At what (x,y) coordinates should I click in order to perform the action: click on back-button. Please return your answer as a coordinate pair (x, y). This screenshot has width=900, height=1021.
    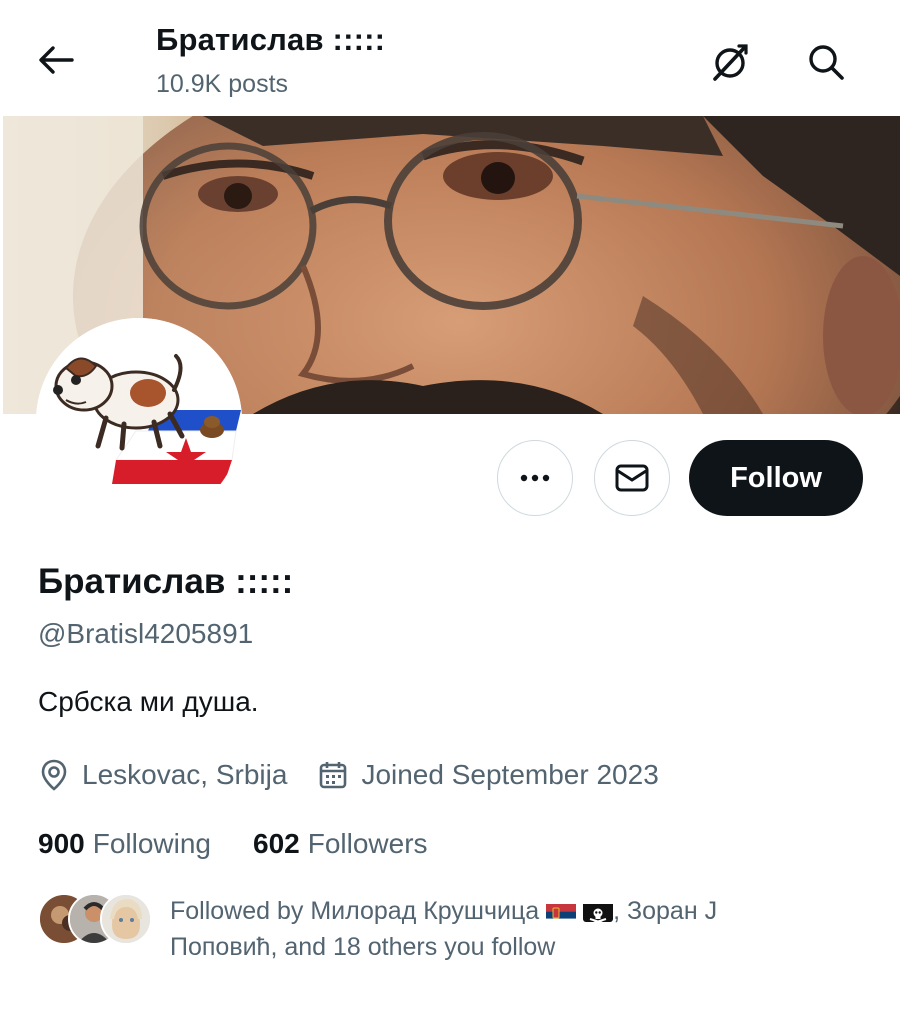
    Looking at the image, I should click on (56, 60).